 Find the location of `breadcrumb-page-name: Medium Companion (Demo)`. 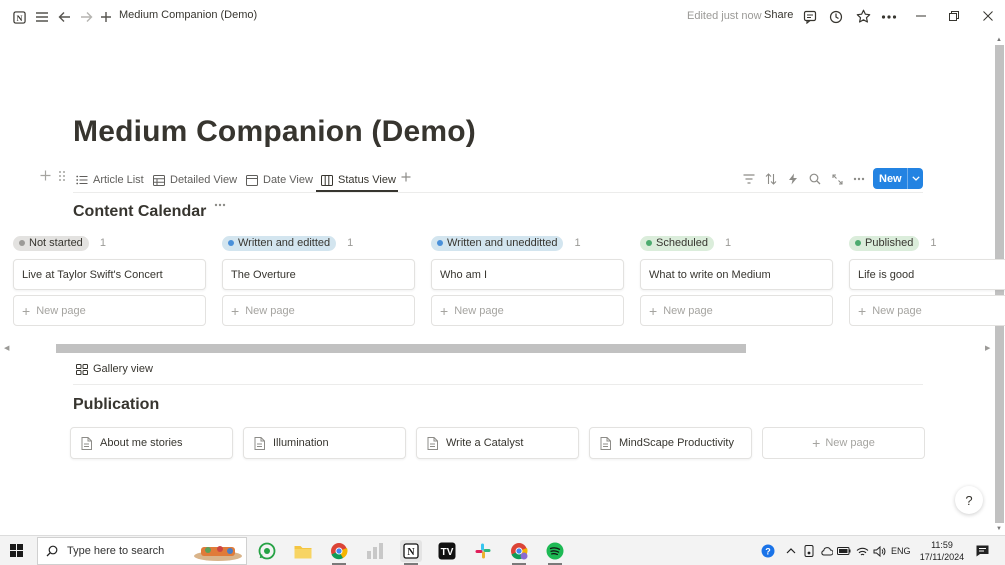

breadcrumb-page-name: Medium Companion (Demo) is located at coordinates (188, 15).